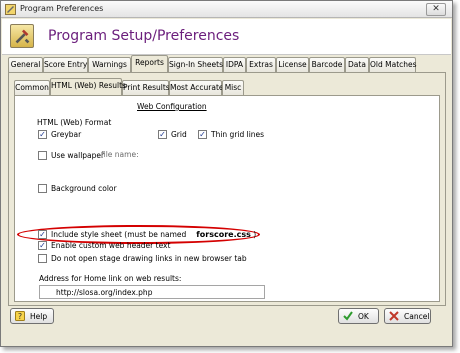  I want to click on grid-checkbox: ✓ Grid, so click(172, 134).